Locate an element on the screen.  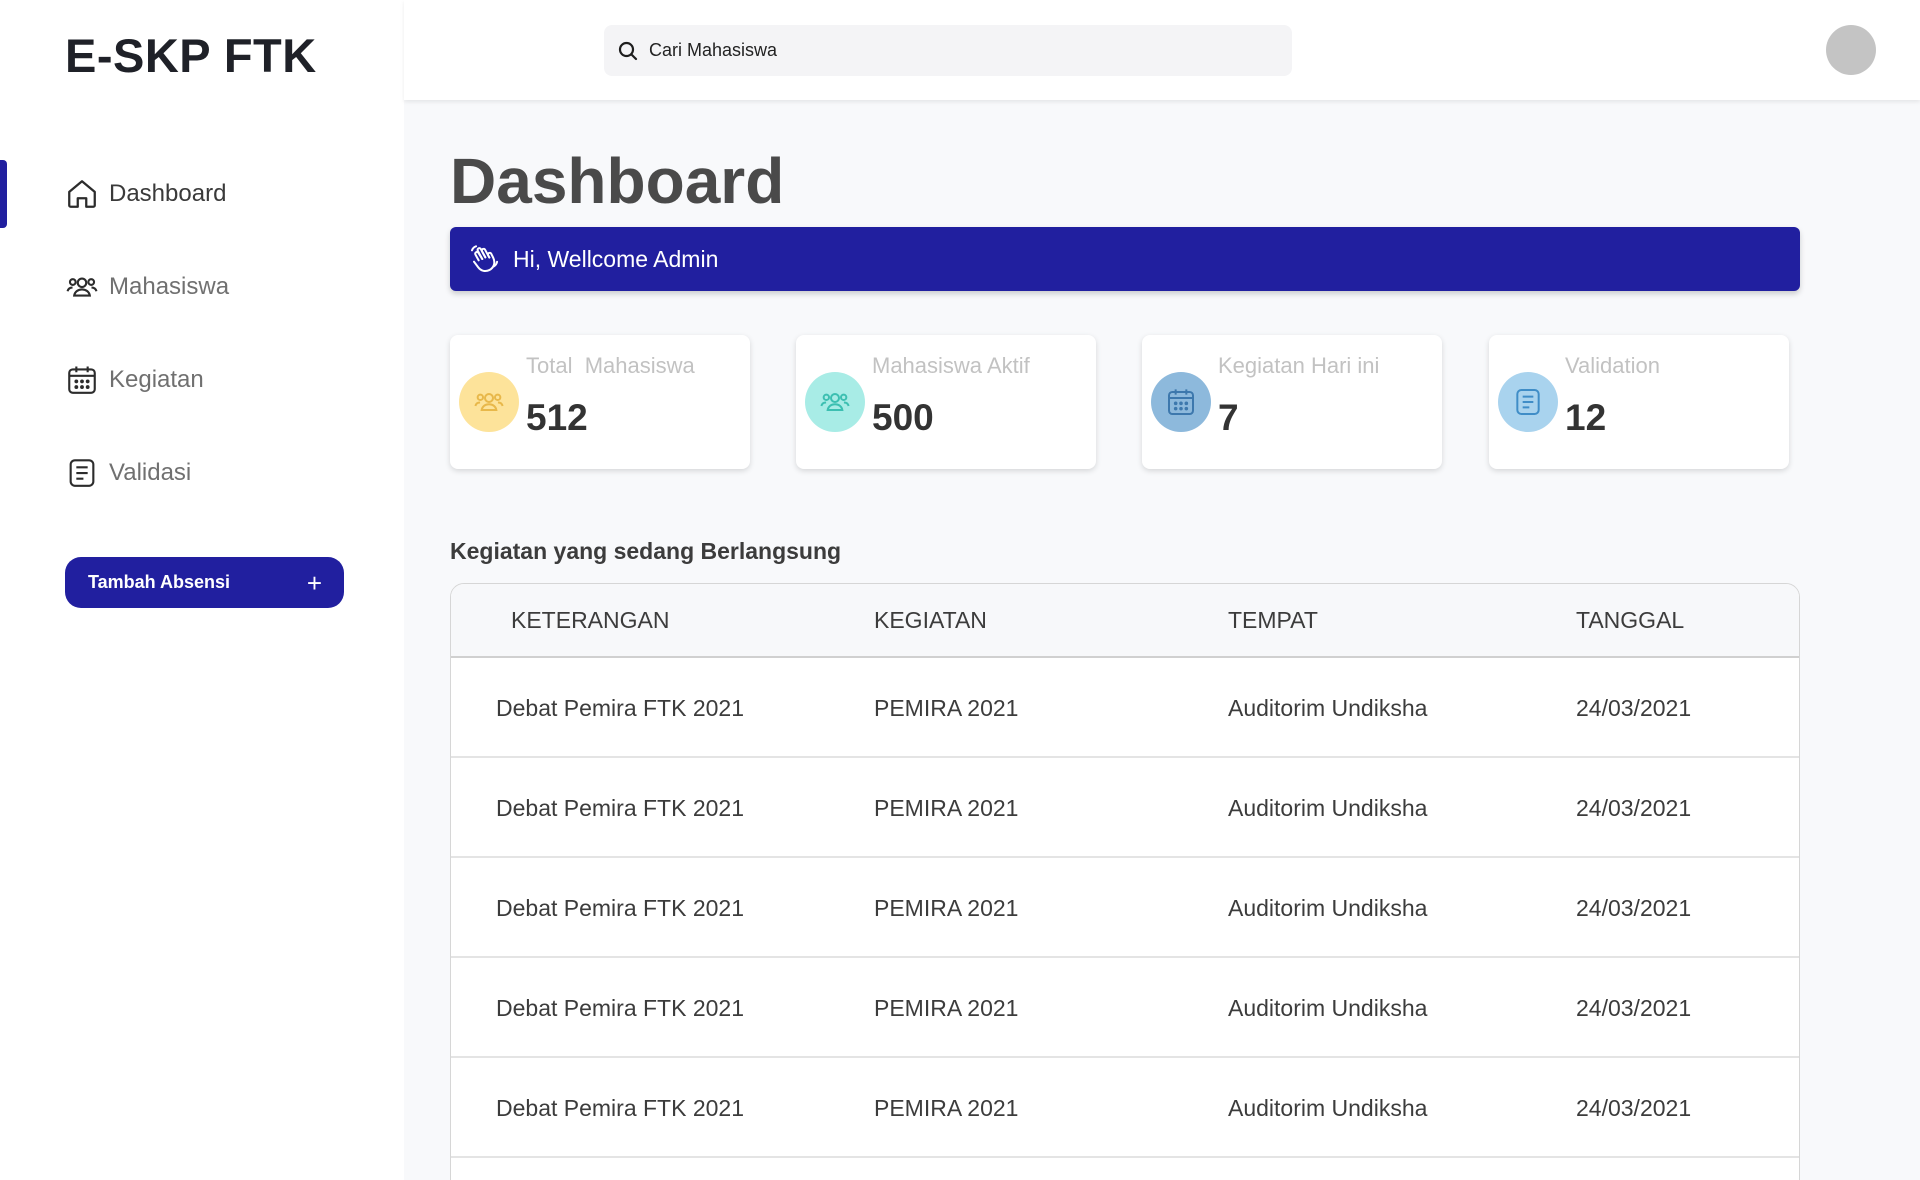
stat-card-total-mahasiswa: Total Mahasiswa 512 is located at coordinates (600, 402).